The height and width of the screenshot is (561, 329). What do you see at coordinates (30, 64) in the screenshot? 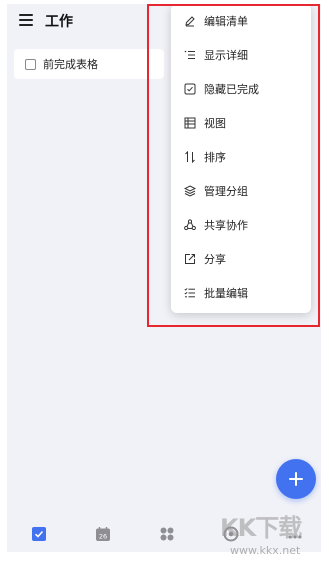
I see `task-checkbox` at bounding box center [30, 64].